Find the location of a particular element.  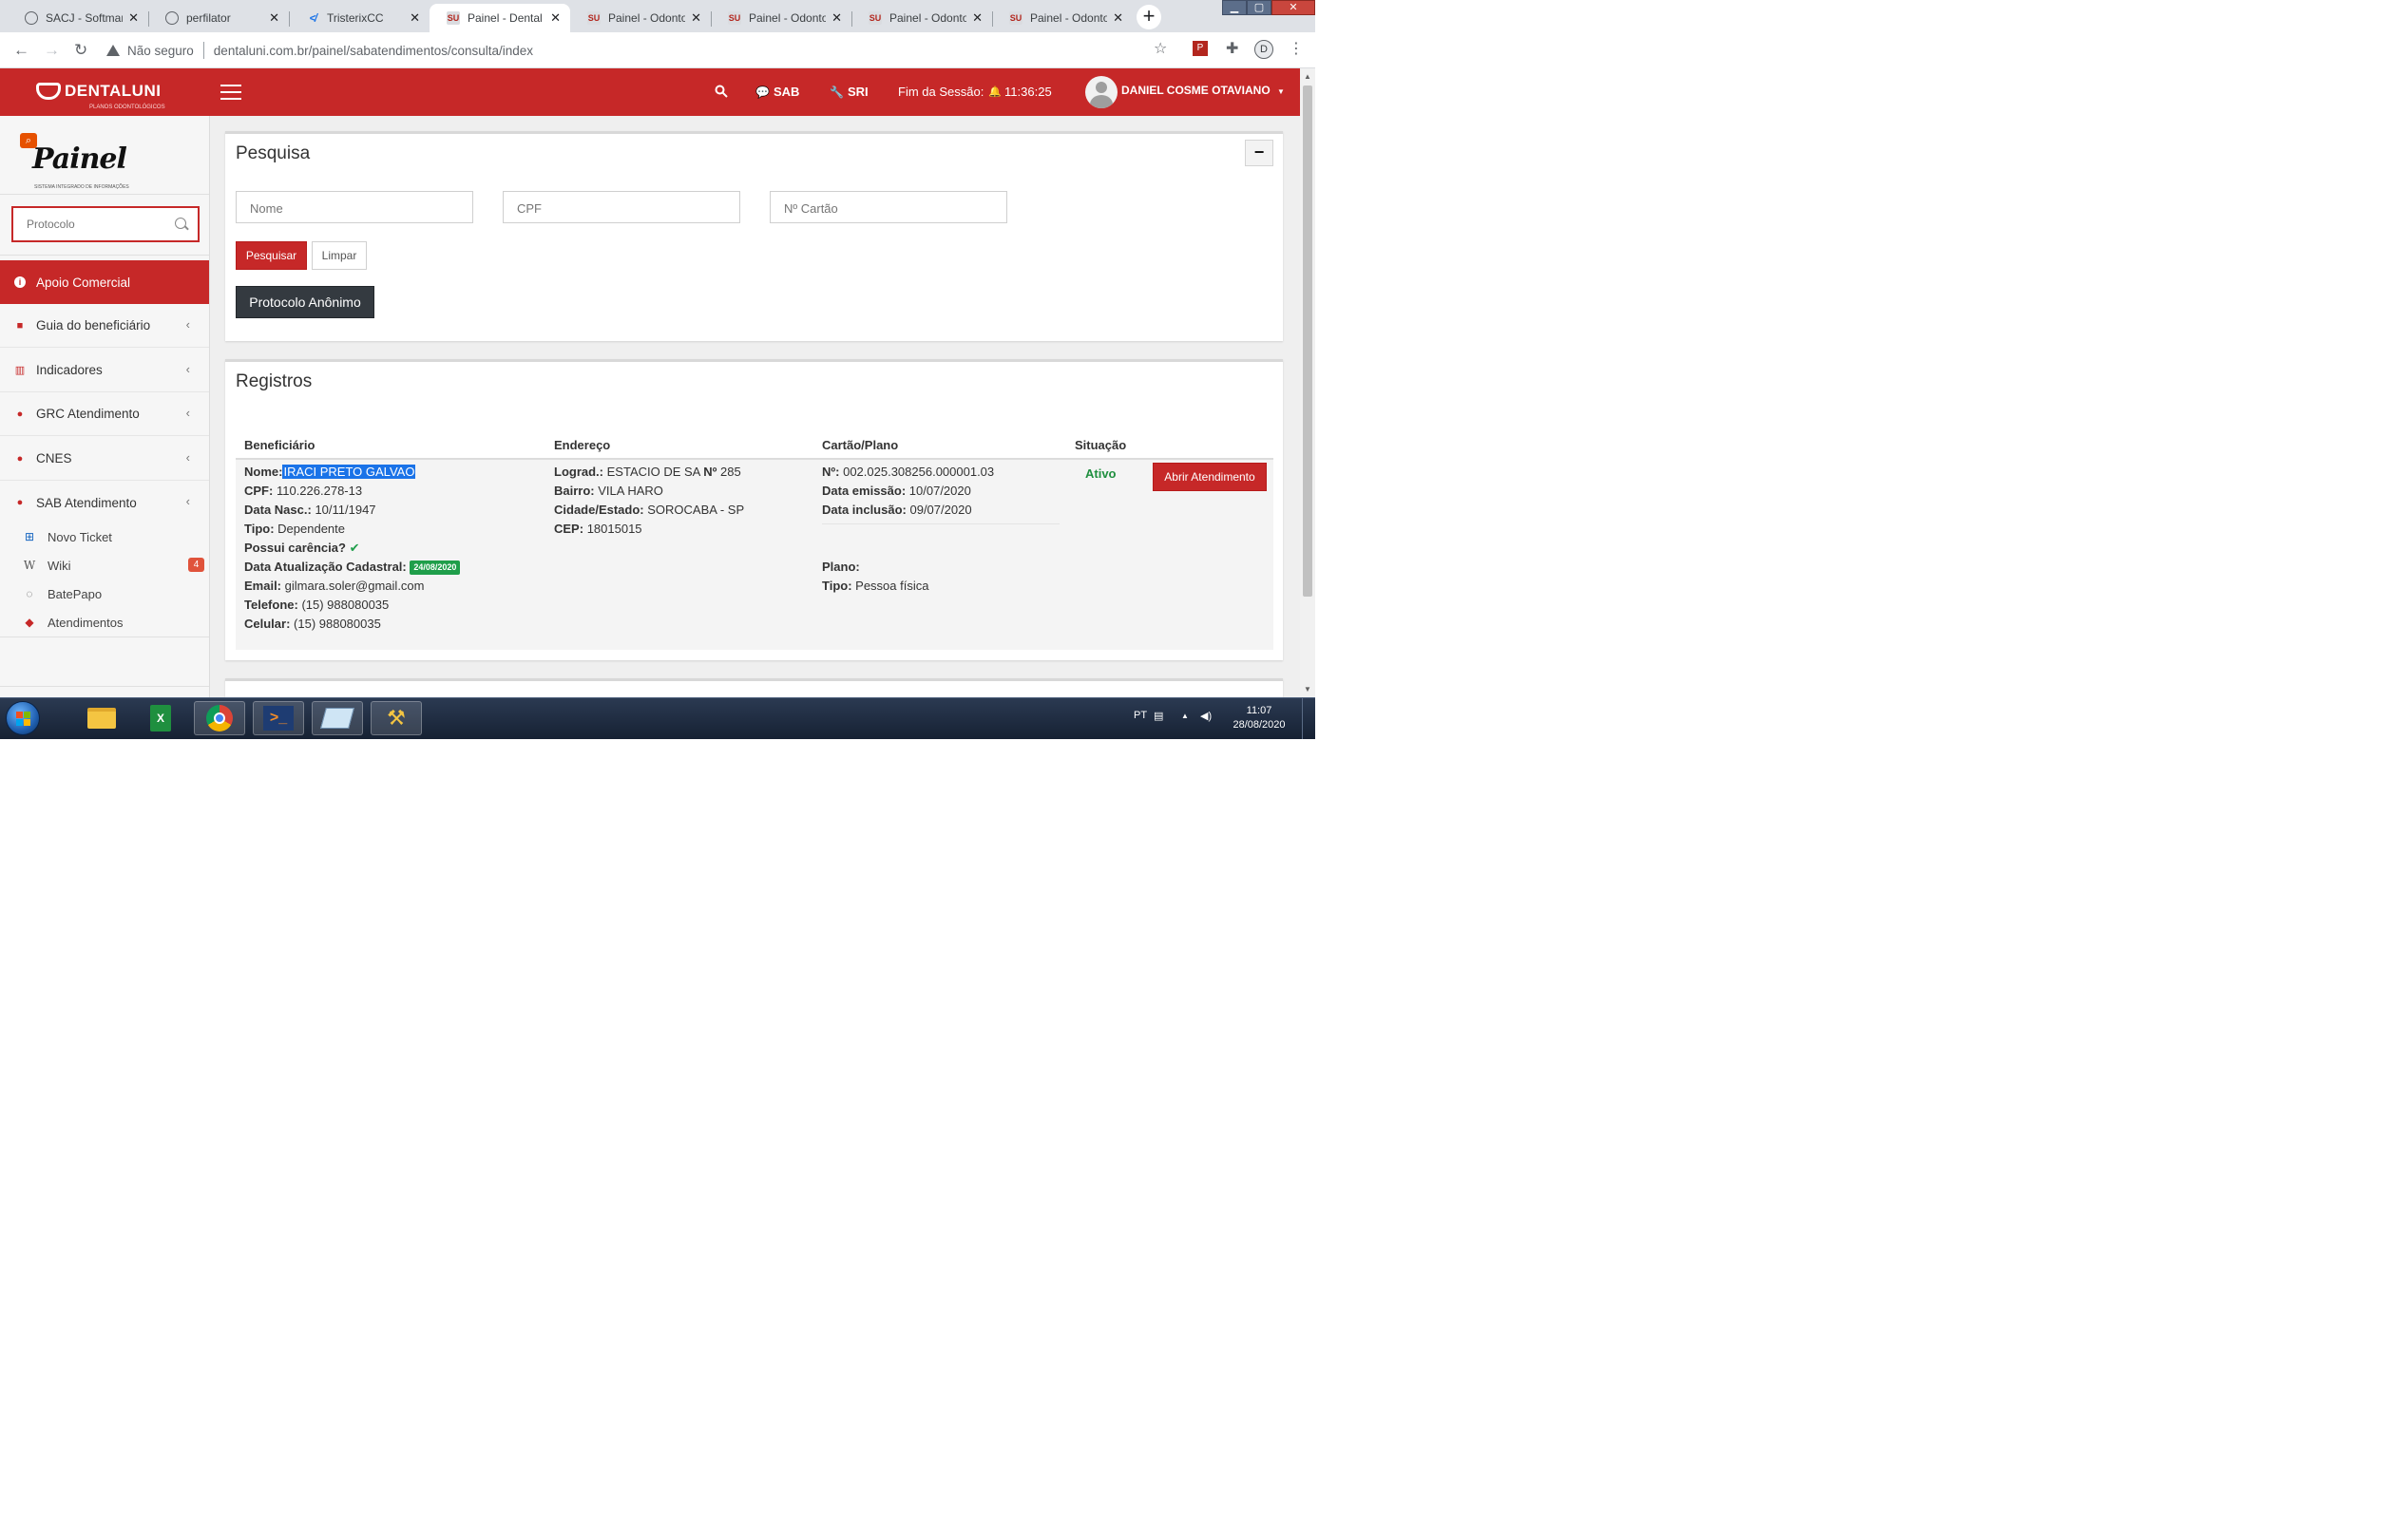

table-row is located at coordinates (755, 555).